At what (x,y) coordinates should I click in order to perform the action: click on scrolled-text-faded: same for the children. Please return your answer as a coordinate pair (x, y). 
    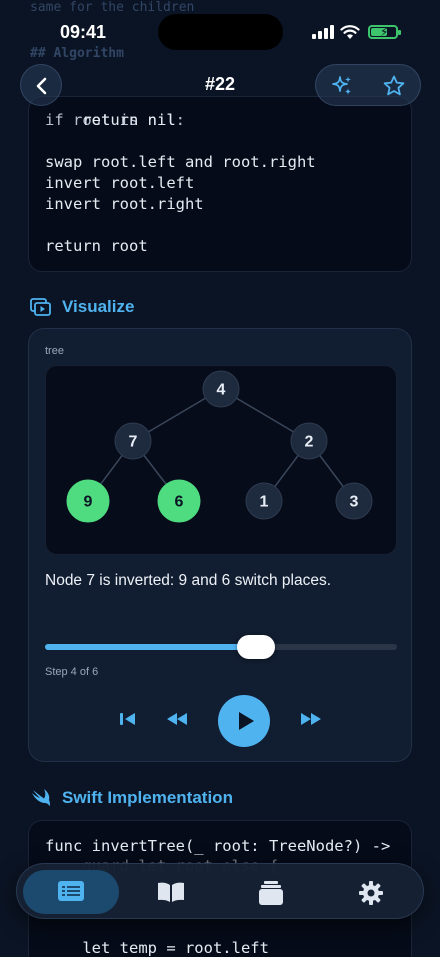
    Looking at the image, I should click on (112, 7).